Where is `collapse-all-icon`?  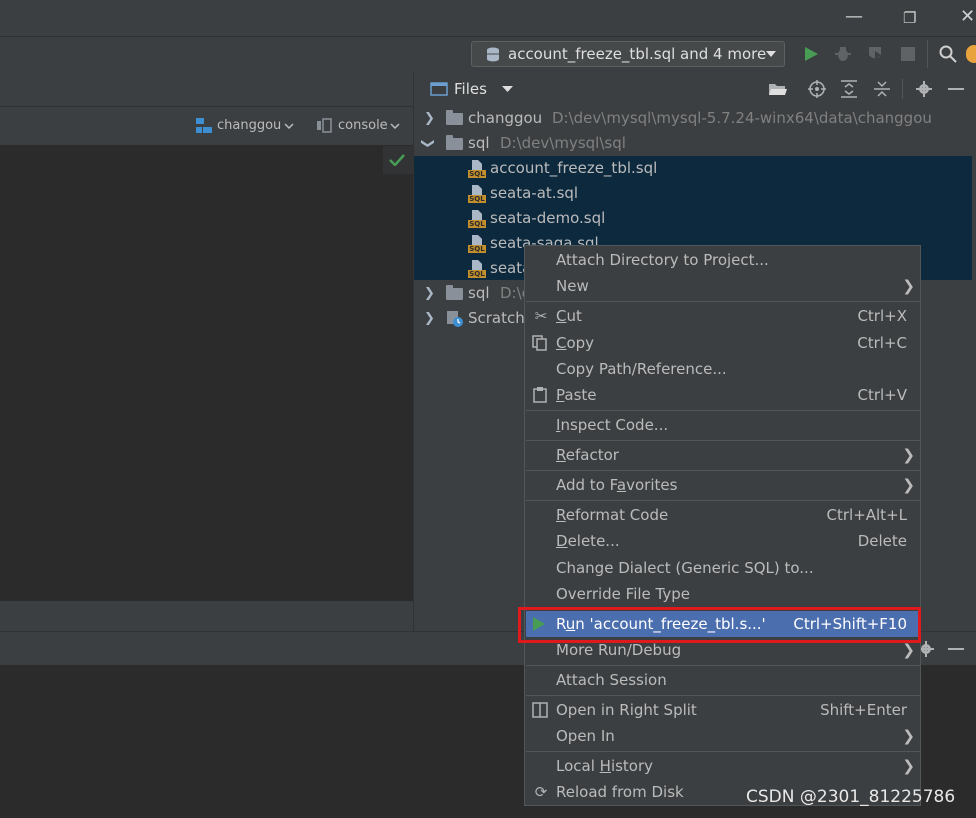
collapse-all-icon is located at coordinates (882, 89).